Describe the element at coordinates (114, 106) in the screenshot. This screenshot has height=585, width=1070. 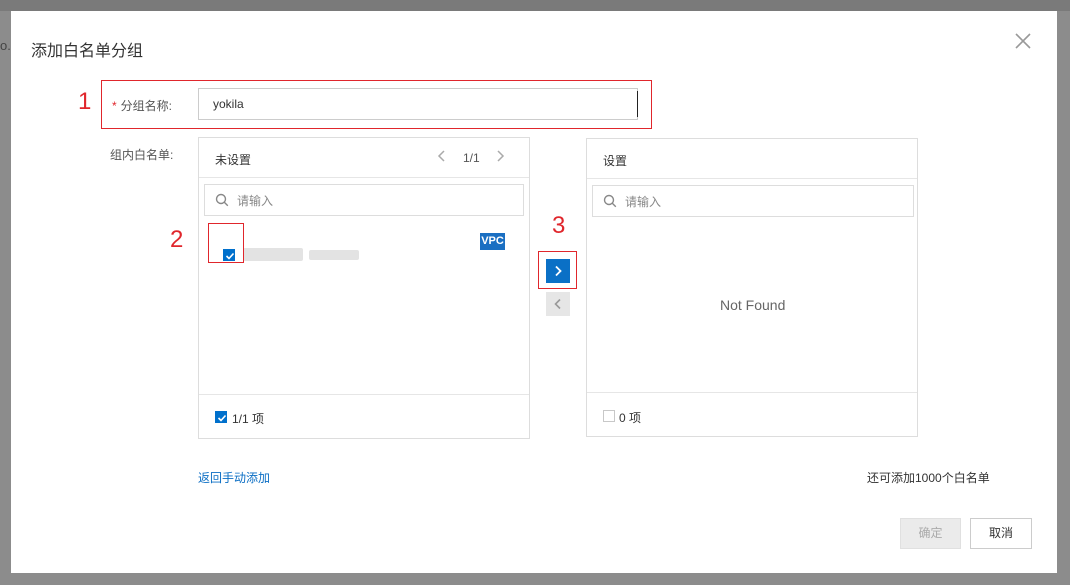
I see `required-mark: *` at that location.